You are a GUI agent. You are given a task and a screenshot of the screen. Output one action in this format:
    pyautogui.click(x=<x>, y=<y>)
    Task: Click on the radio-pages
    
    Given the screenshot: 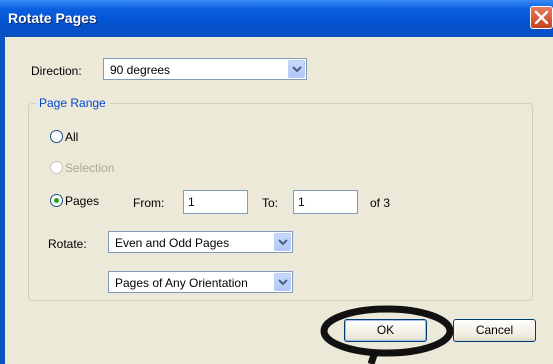 What is the action you would take?
    pyautogui.click(x=56, y=200)
    